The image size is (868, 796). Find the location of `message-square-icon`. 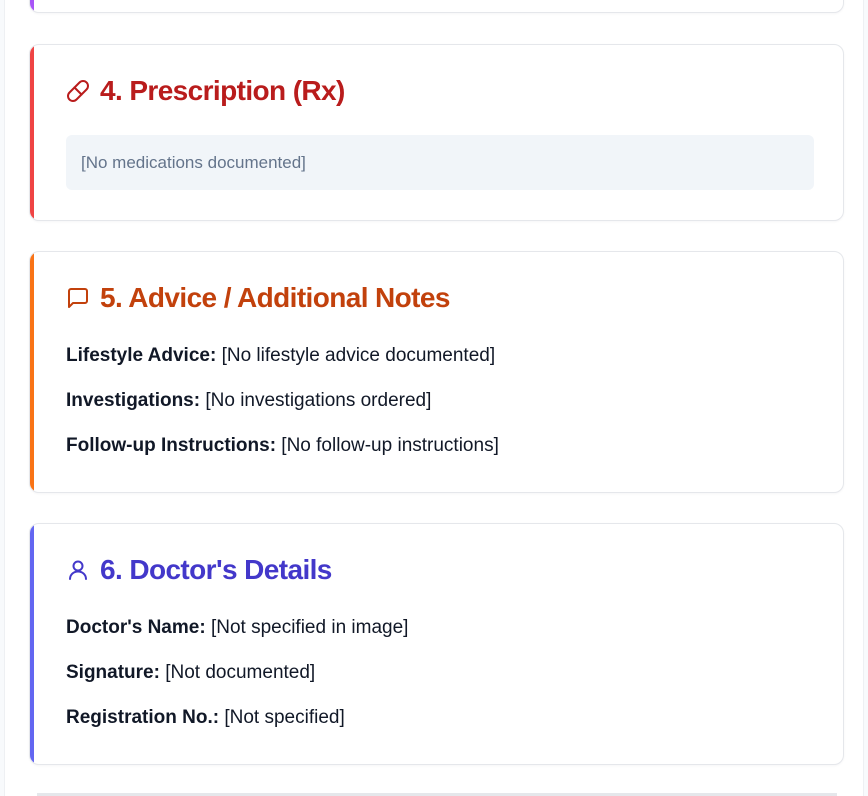

message-square-icon is located at coordinates (78, 298).